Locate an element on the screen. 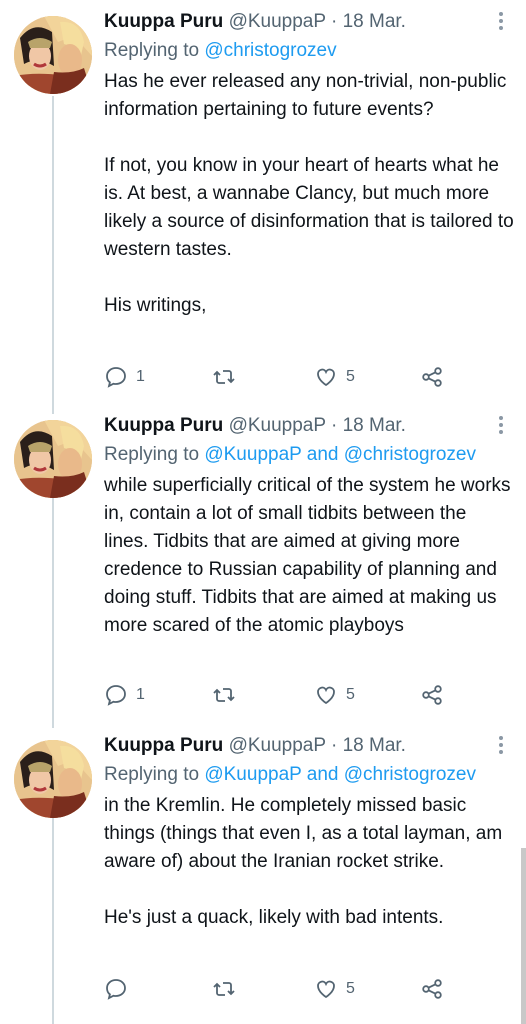 Image resolution: width=526 pixels, height=1024 pixels. tweet-actions: 5 is located at coordinates (294, 989).